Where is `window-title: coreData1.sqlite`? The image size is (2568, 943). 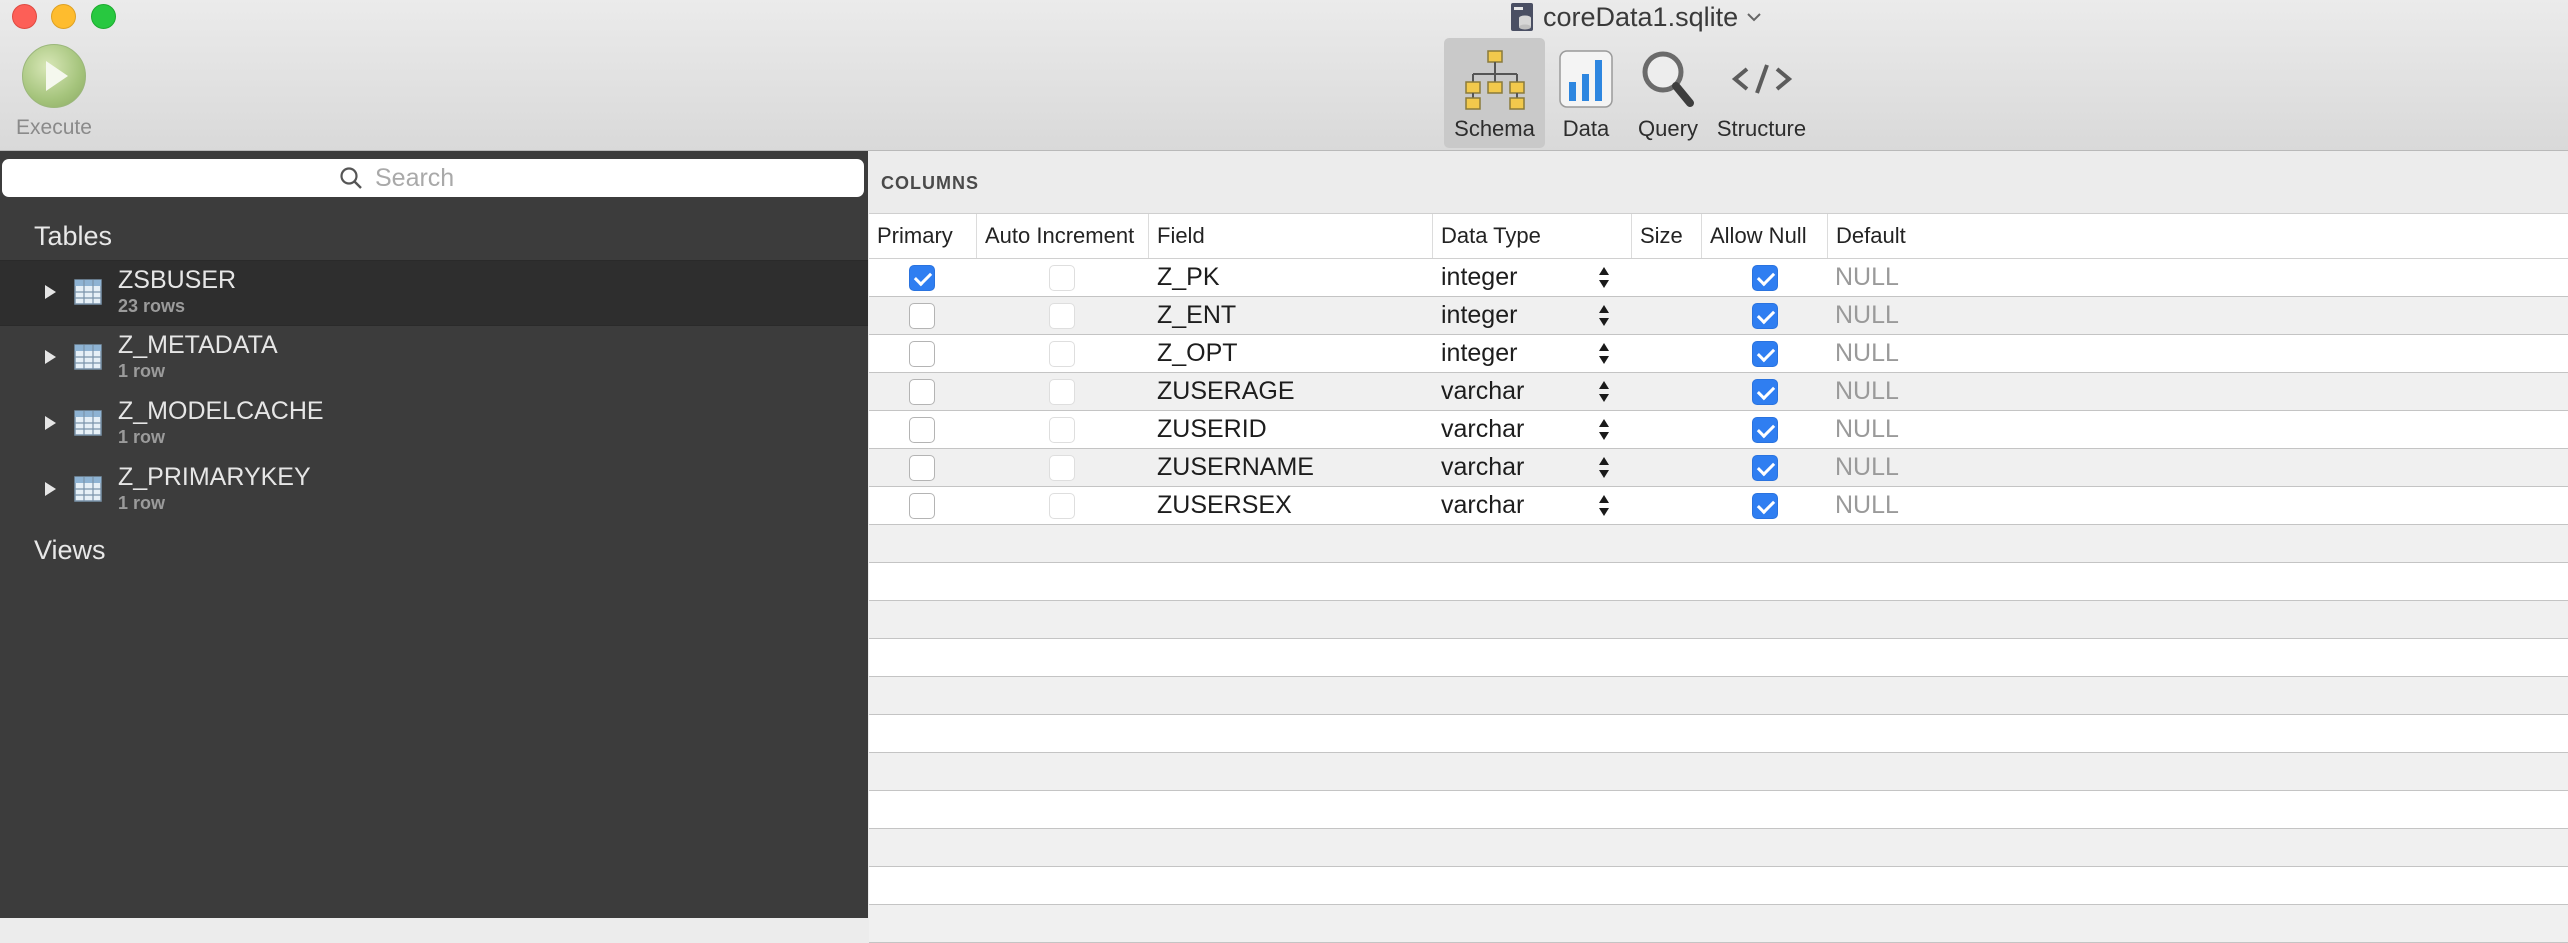 window-title: coreData1.sqlite is located at coordinates (1636, 17).